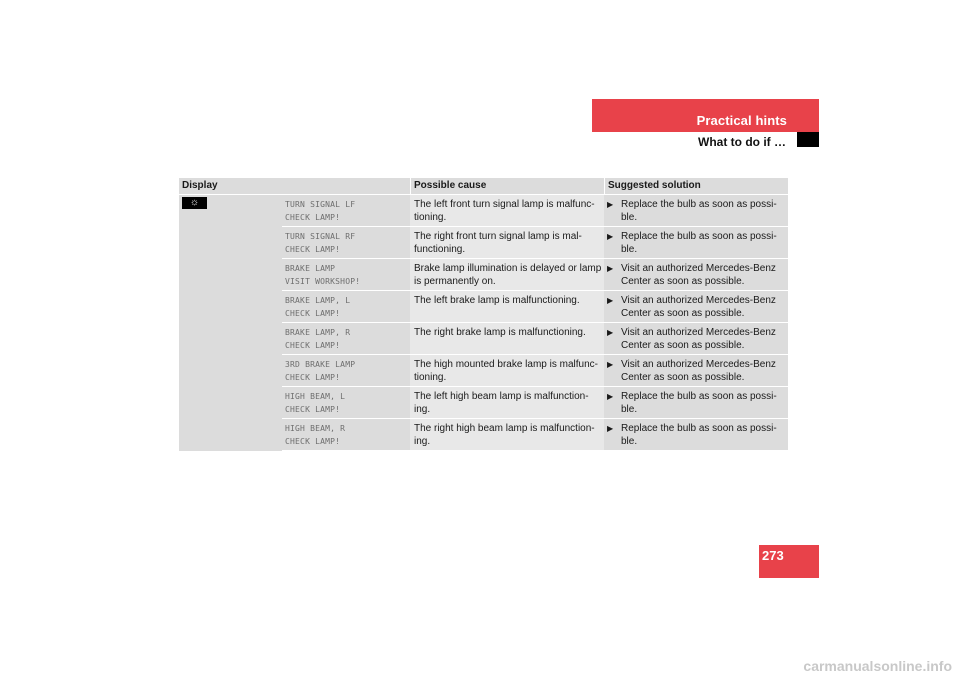  Describe the element at coordinates (507, 306) in the screenshot. I see `possible-cause: The left brake lamp is malfunctioning.` at that location.